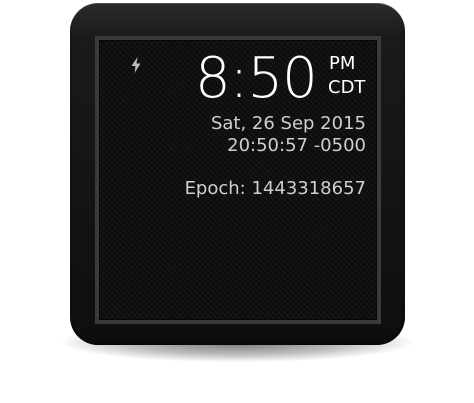 This screenshot has width=474, height=403. I want to click on epoch-display: Epoch: 1443318657, so click(275, 188).